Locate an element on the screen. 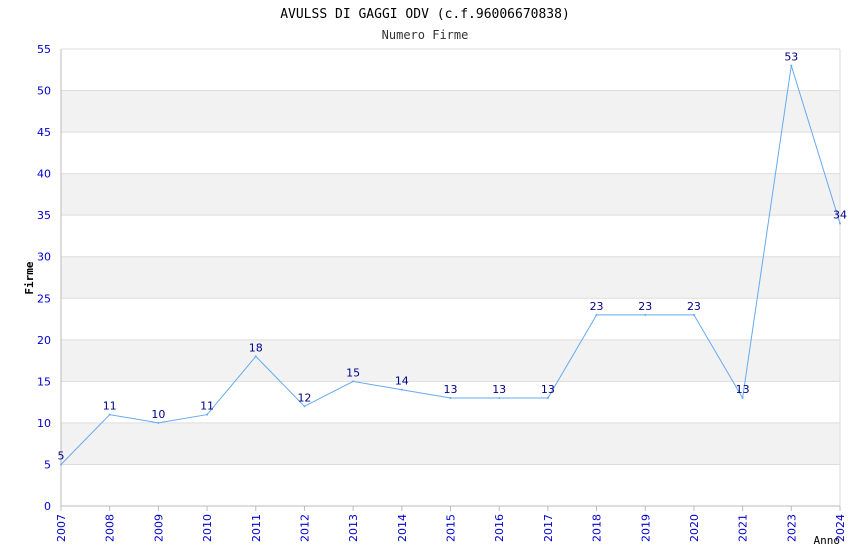  y-tick-label: 20 is located at coordinates (44, 340).